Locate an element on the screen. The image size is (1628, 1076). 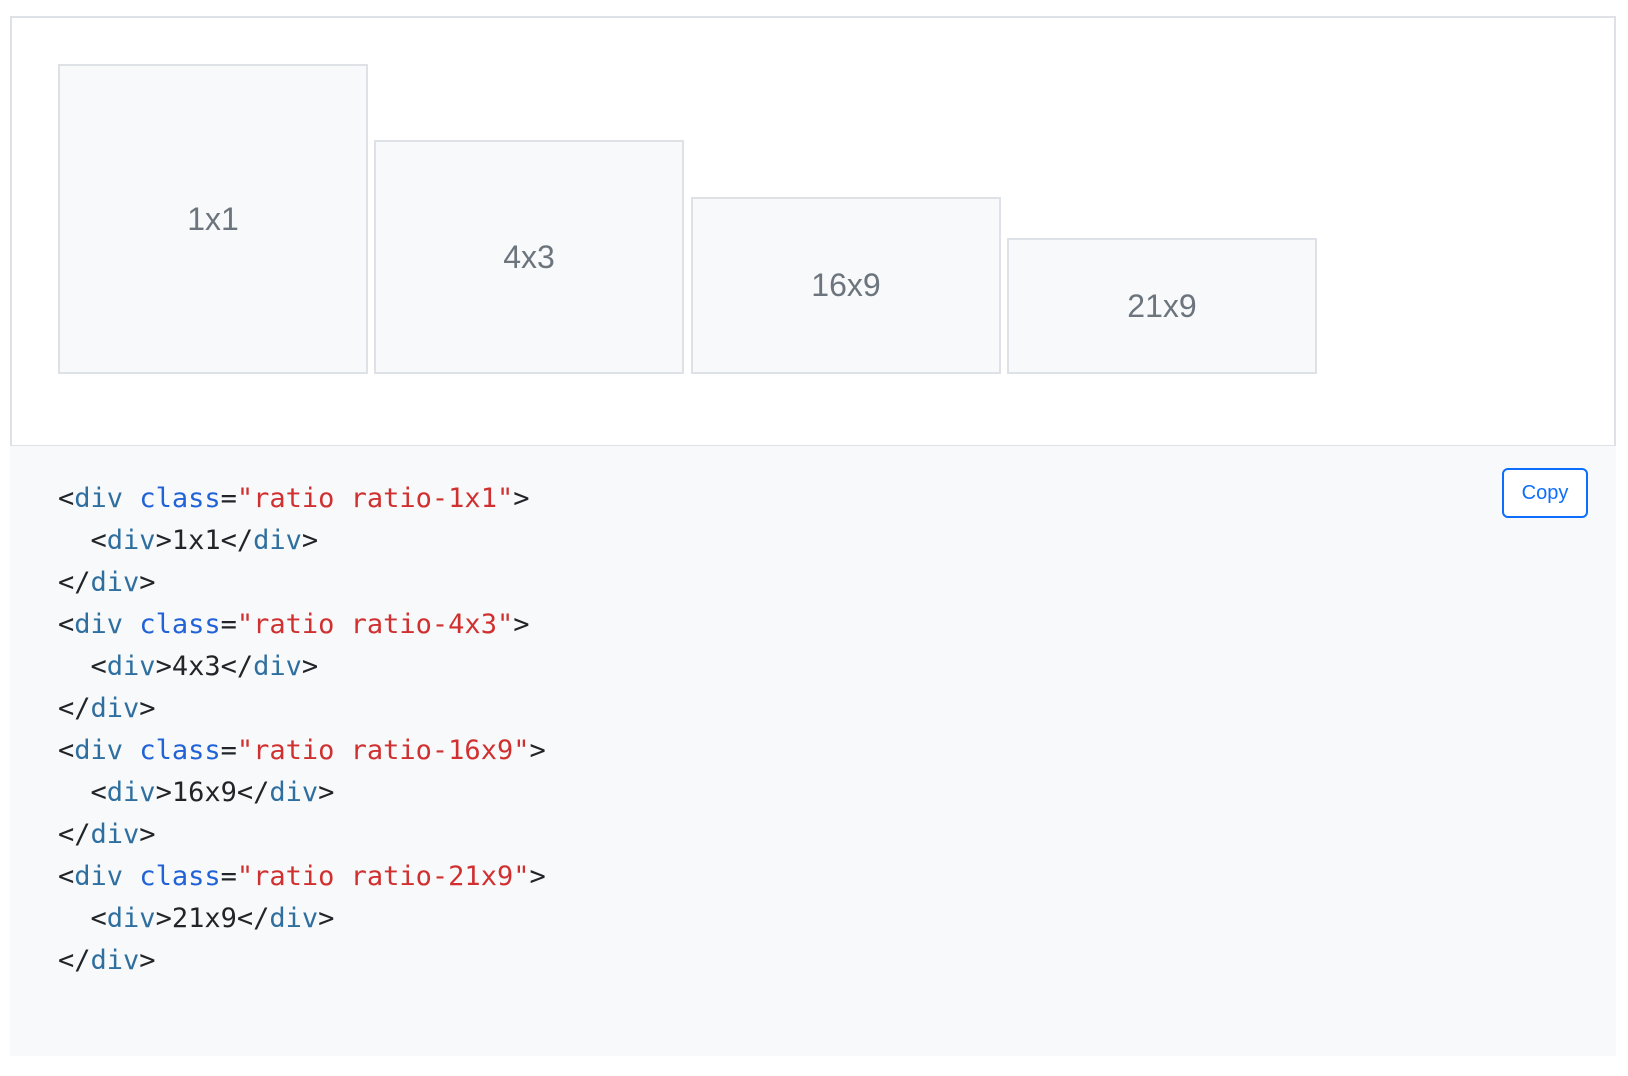
ratio-label: 1x1 is located at coordinates (213, 218).